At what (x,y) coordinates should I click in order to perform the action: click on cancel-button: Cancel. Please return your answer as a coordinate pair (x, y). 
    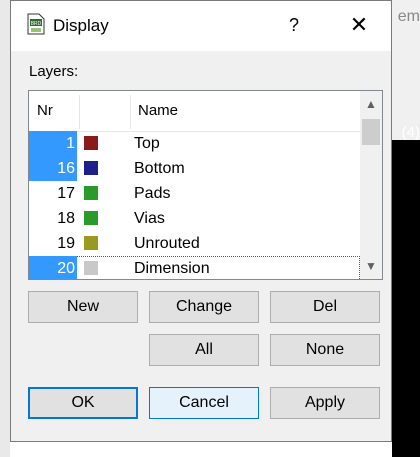
    Looking at the image, I should click on (204, 403).